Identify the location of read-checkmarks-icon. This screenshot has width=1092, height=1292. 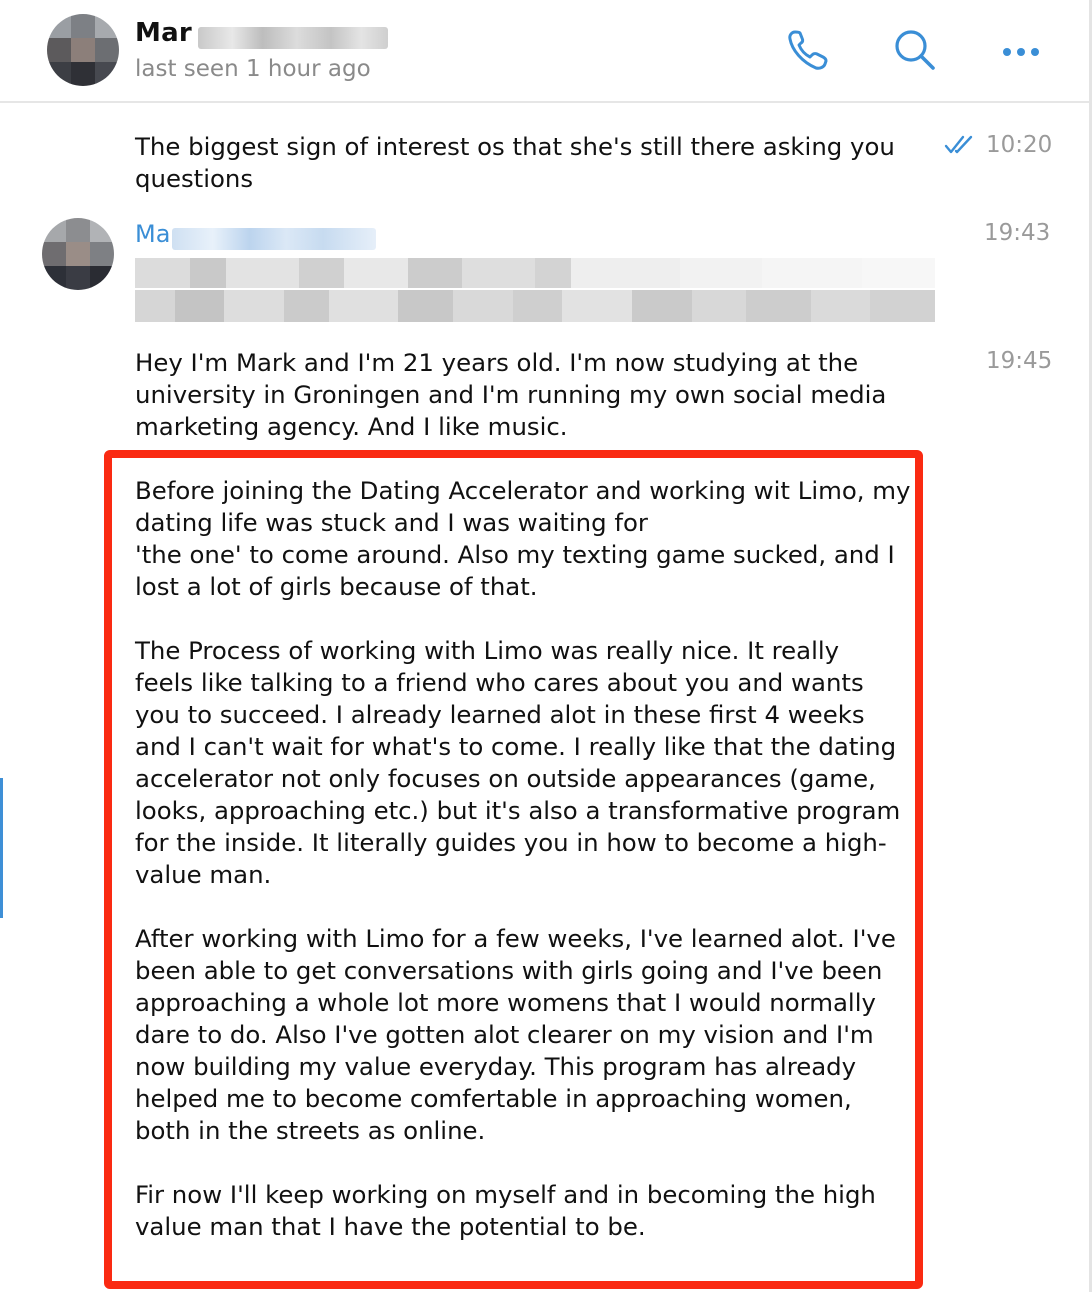
(960, 145).